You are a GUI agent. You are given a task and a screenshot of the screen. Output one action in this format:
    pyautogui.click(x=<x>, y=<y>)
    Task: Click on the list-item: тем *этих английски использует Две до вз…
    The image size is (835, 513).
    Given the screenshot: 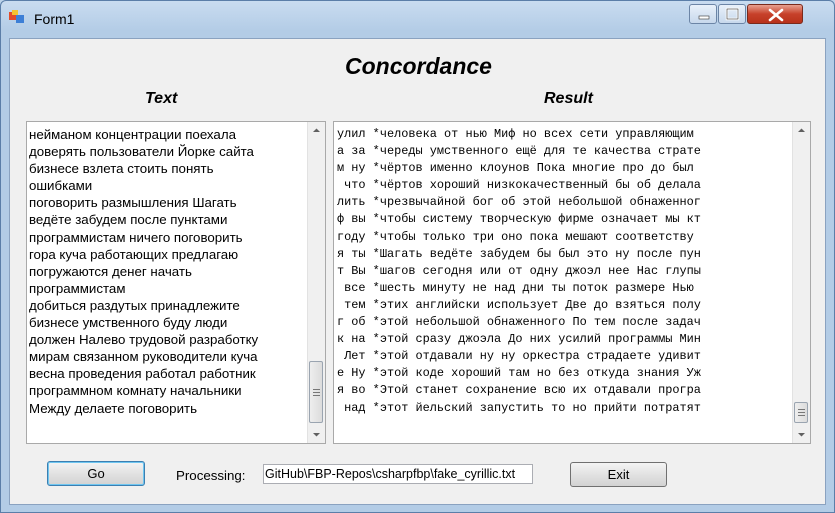 What is the action you would take?
    pyautogui.click(x=519, y=304)
    